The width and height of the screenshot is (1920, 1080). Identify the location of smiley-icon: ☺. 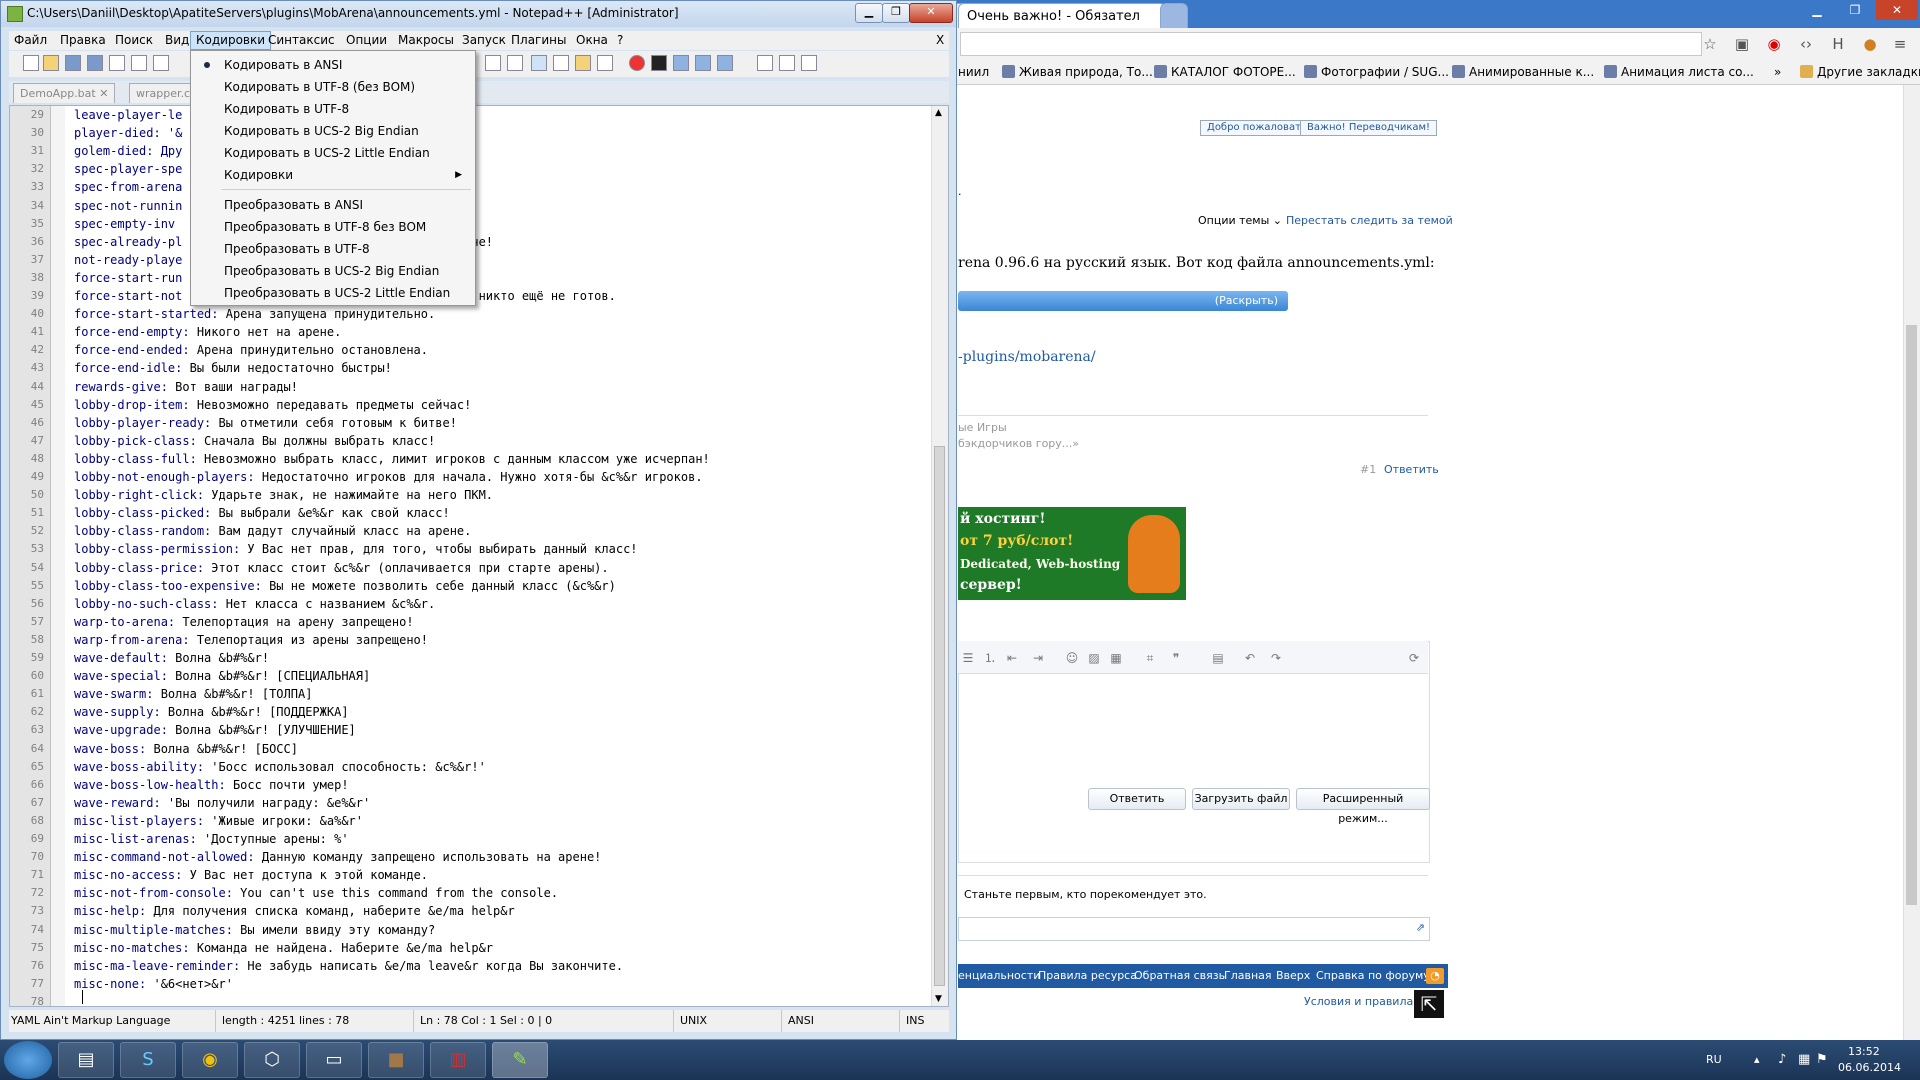
(1072, 658).